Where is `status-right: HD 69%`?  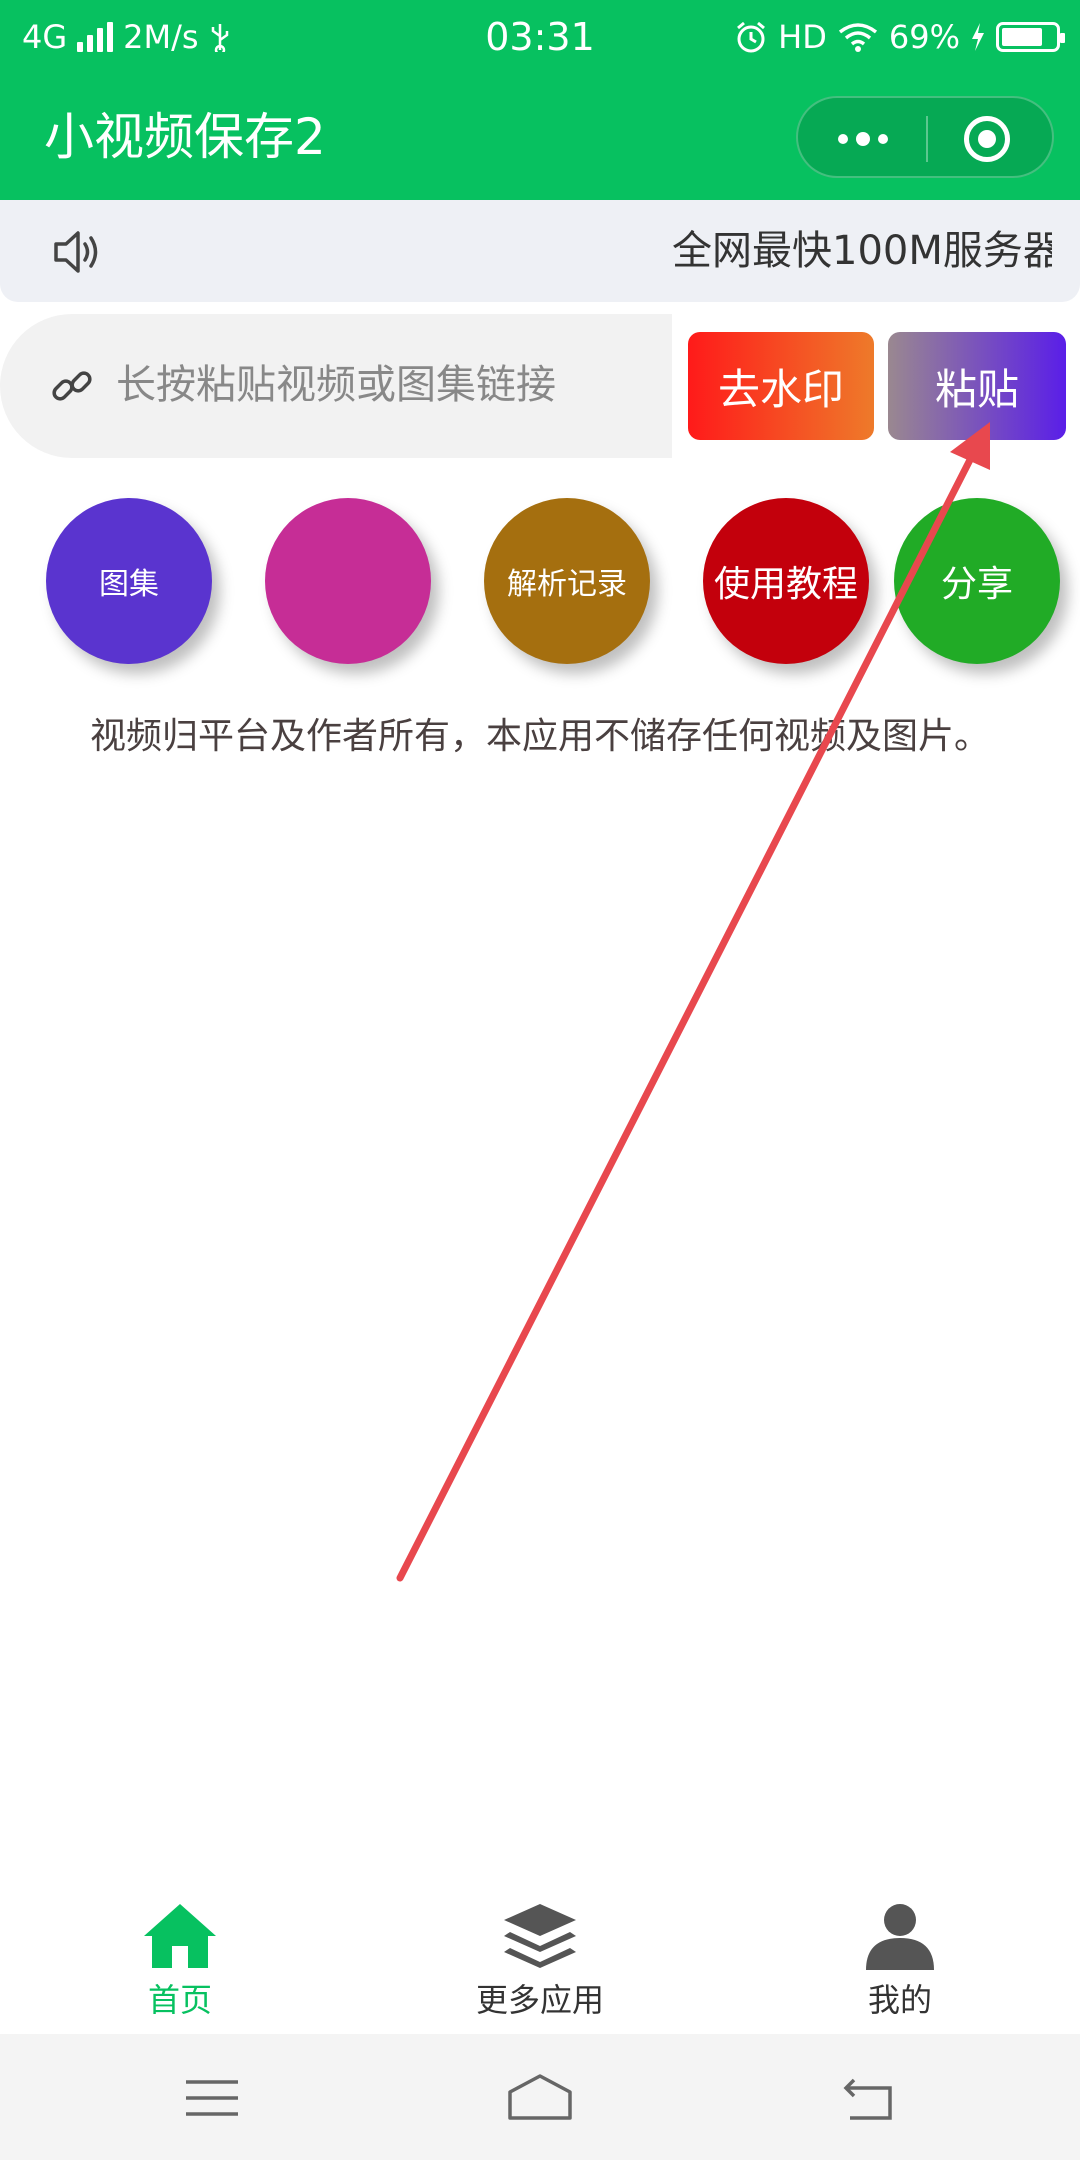 status-right: HD 69% is located at coordinates (899, 37).